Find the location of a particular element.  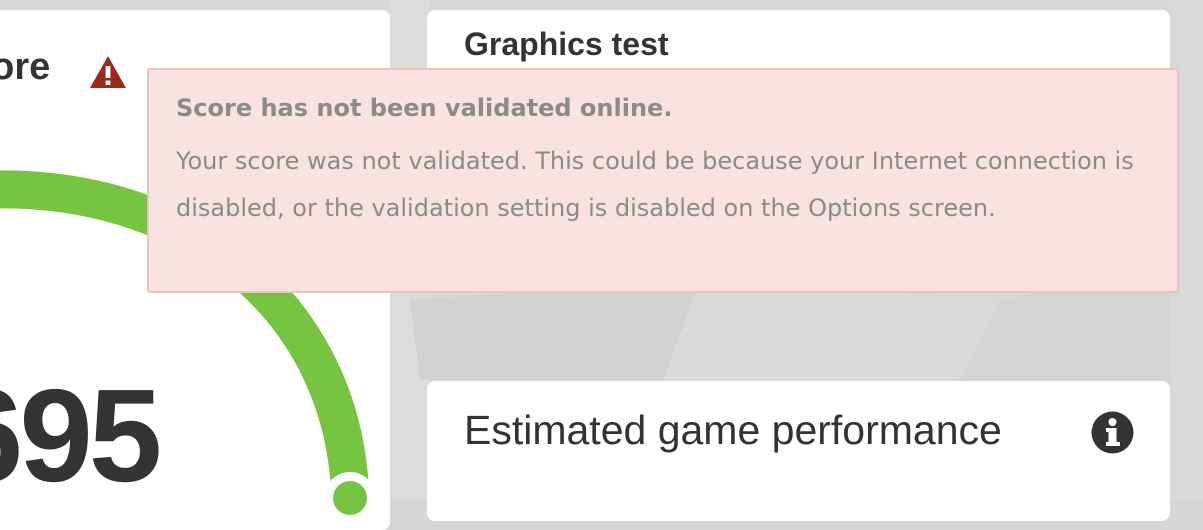

info-circle-icon is located at coordinates (1112, 432).